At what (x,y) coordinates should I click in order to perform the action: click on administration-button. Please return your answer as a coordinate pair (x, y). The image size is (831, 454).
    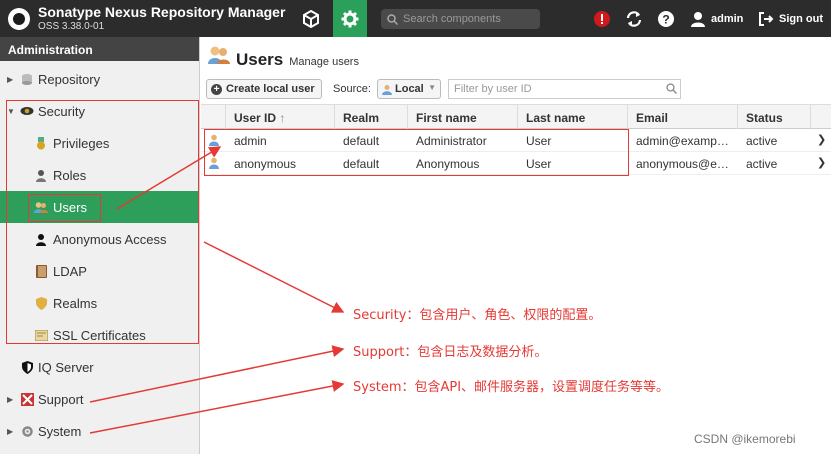
    Looking at the image, I should click on (350, 18).